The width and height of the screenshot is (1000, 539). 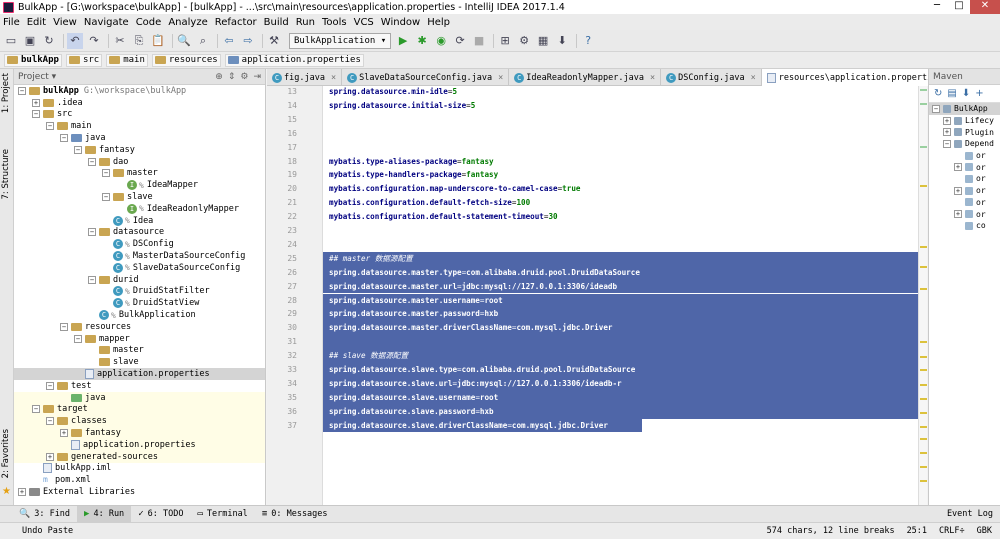 What do you see at coordinates (139, 456) in the screenshot?
I see `tree-item: + generated-sources` at bounding box center [139, 456].